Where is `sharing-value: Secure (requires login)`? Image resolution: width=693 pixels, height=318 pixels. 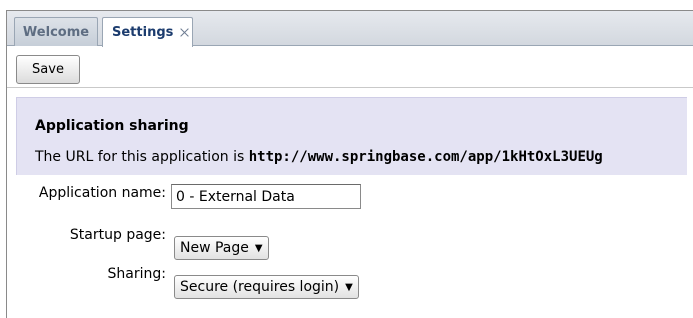 sharing-value: Secure (requires login) is located at coordinates (260, 287).